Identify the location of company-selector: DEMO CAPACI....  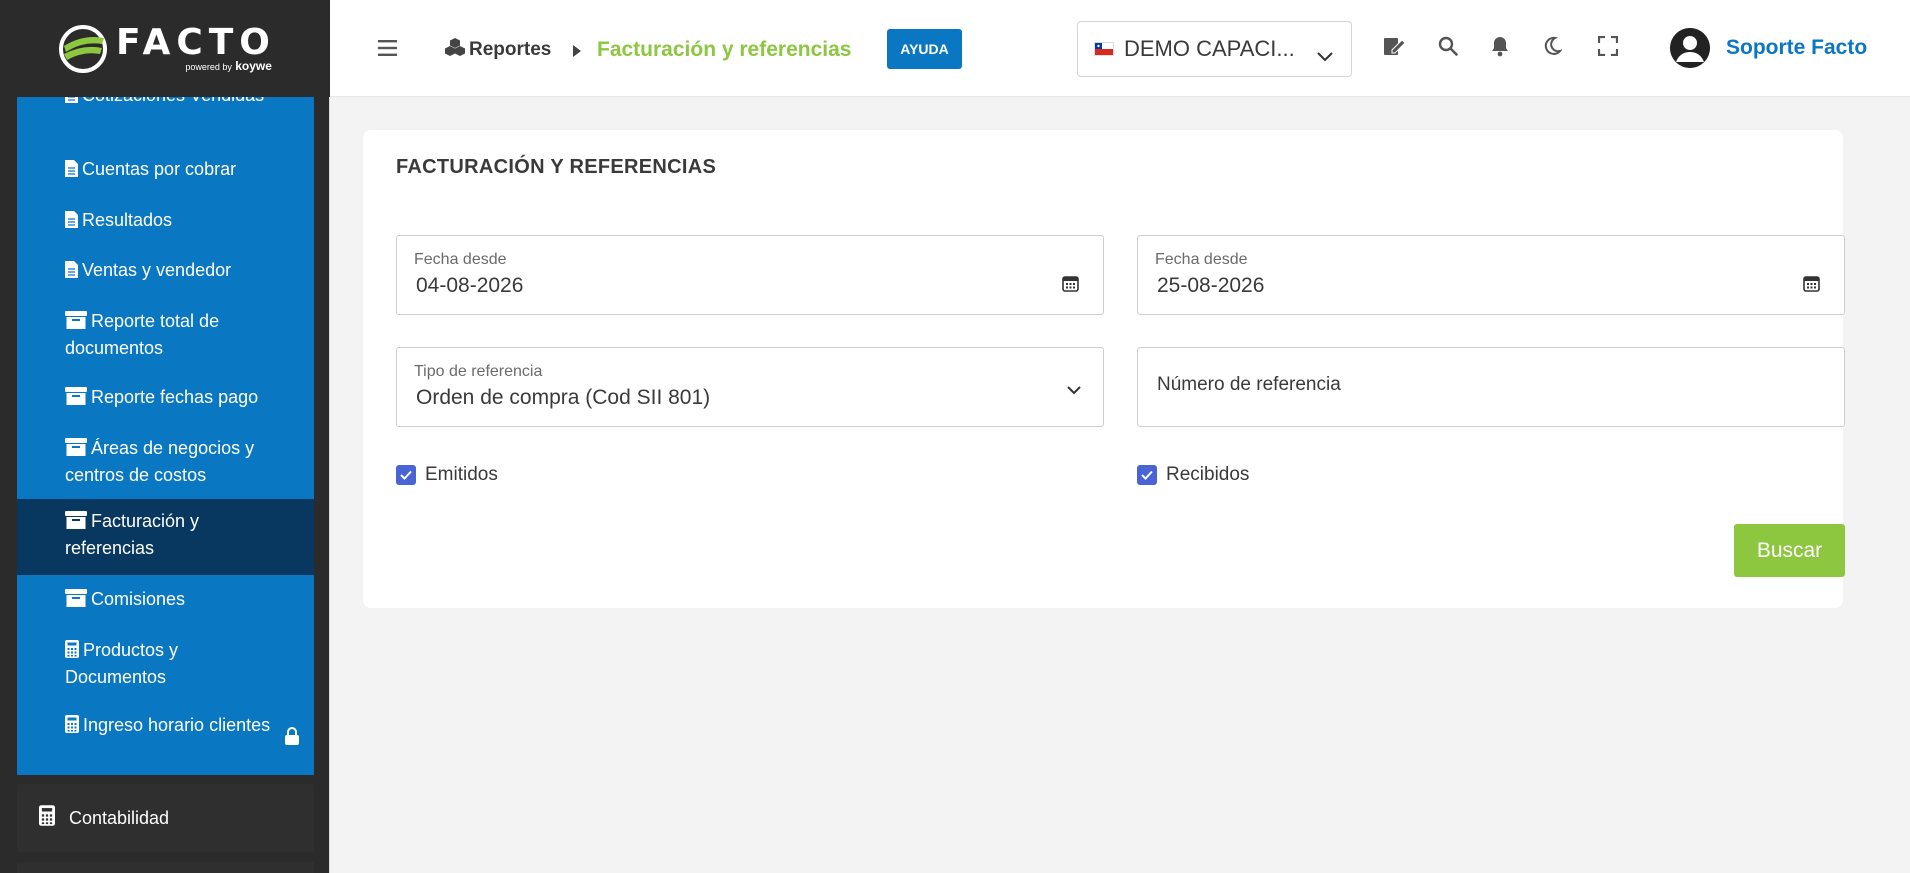
(1214, 49).